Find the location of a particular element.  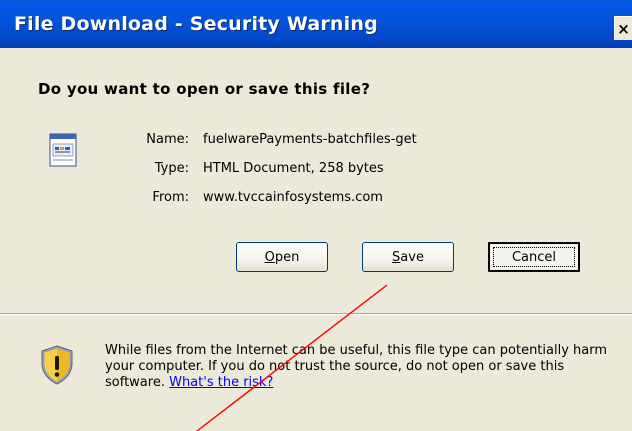

file-type-row: Type: HTML Document, 258 bytes is located at coordinates (316, 170).